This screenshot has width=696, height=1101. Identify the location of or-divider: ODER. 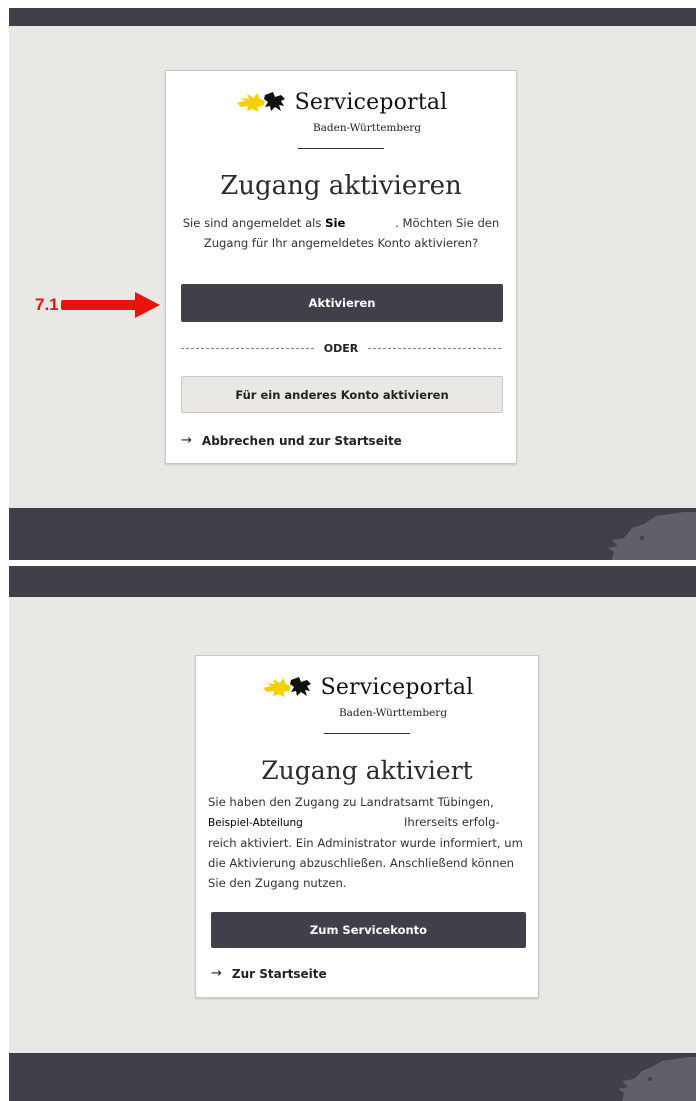
(341, 348).